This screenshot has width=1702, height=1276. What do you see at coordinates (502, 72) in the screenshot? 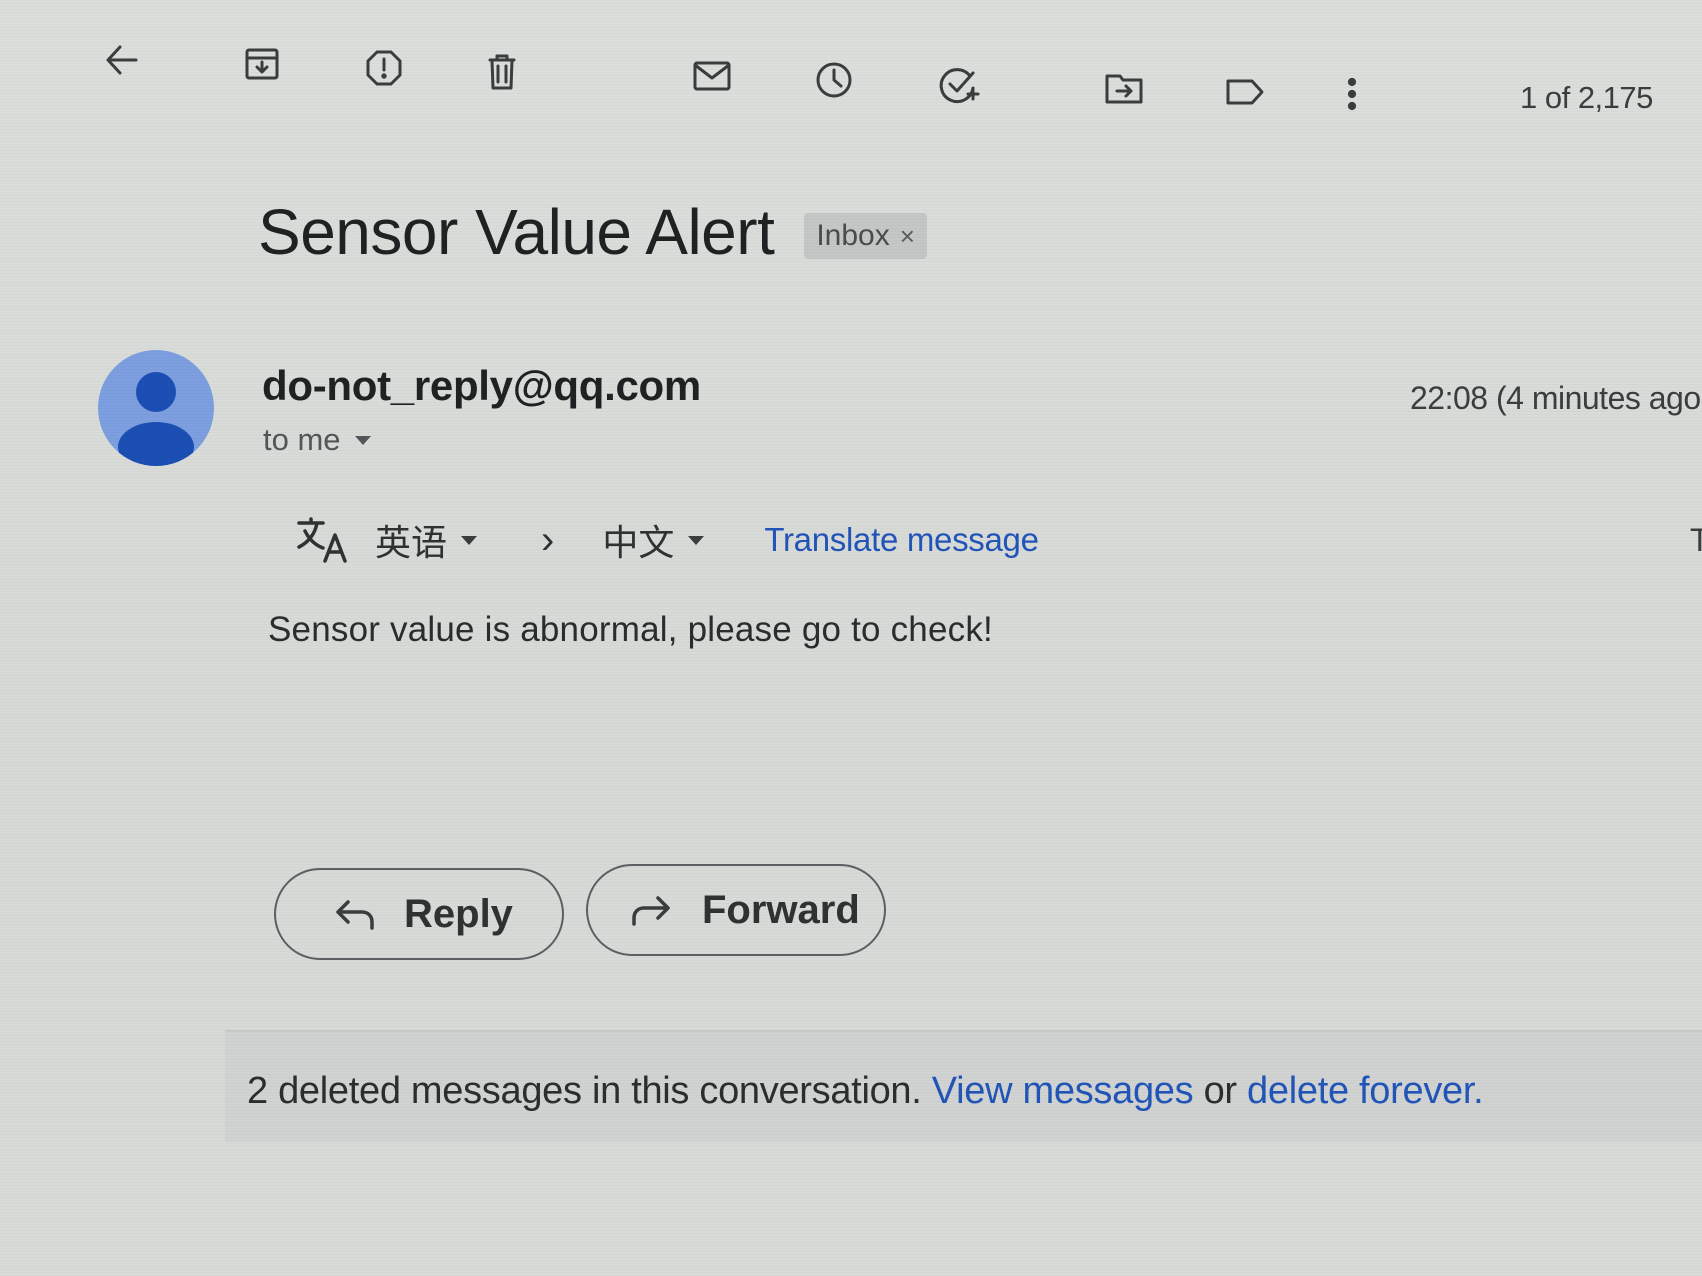
I see `delete-icon` at bounding box center [502, 72].